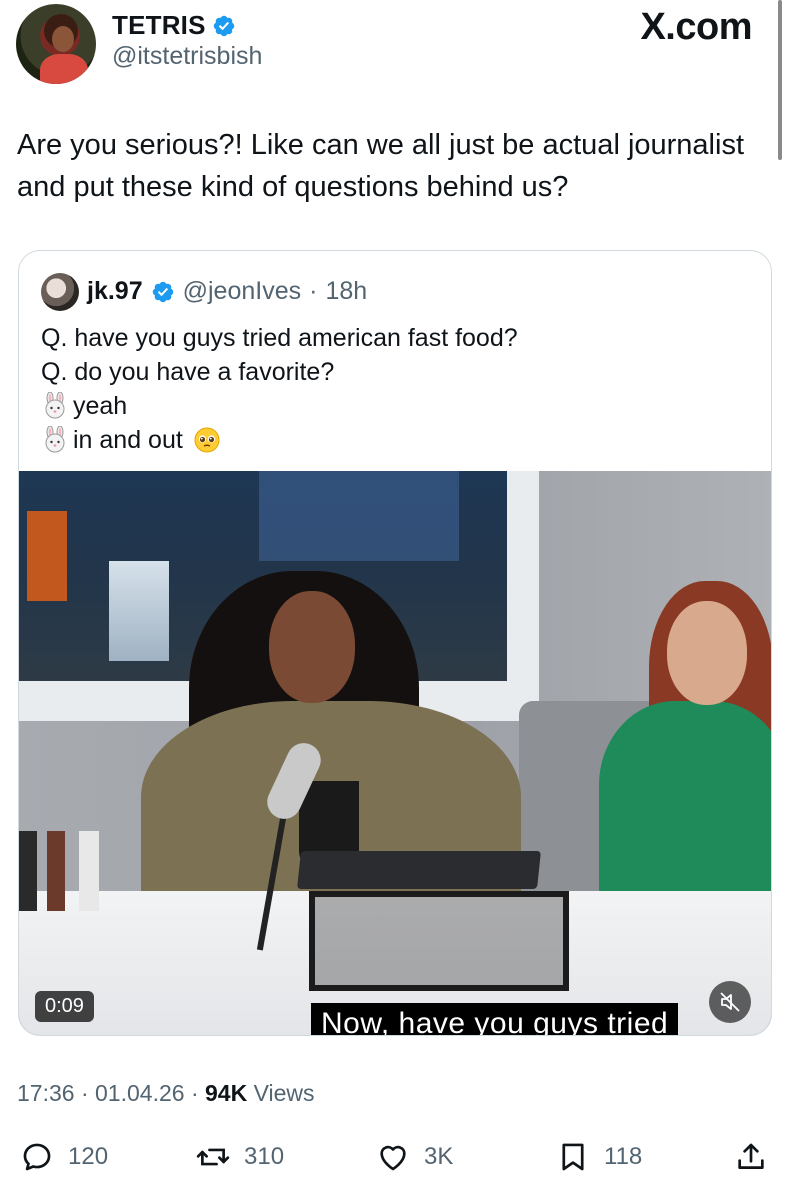 This screenshot has width=788, height=1200. I want to click on repost-count: 310, so click(264, 1156).